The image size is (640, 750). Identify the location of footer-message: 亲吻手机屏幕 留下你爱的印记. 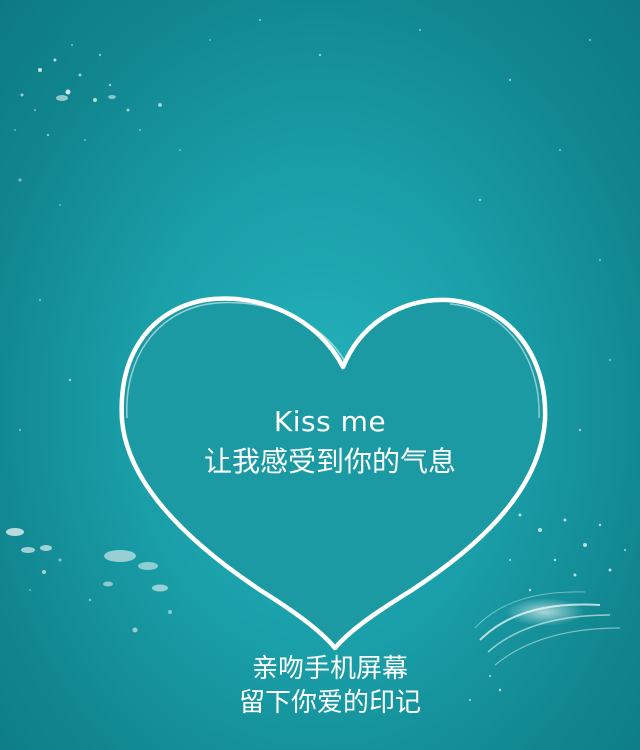
(330, 686).